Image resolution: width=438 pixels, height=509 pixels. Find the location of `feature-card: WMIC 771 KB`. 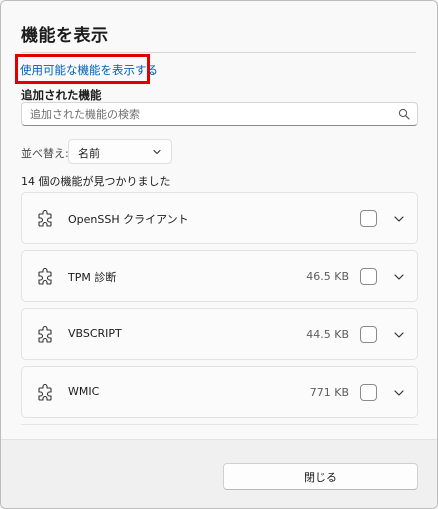

feature-card: WMIC 771 KB is located at coordinates (219, 392).